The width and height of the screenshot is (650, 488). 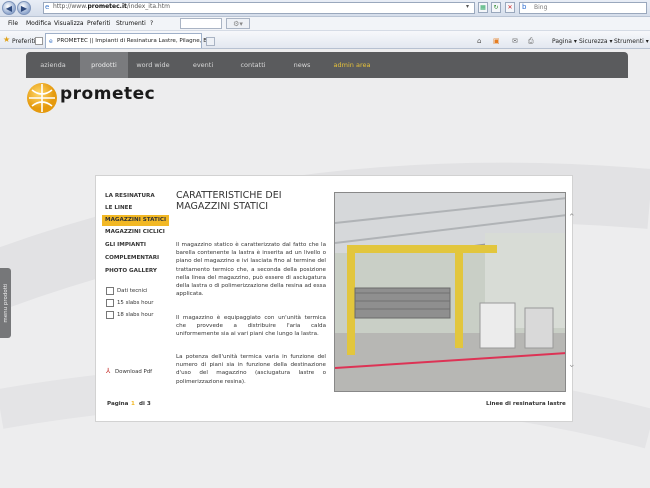 I want to click on checkbox-label-18-slabs: 18 slabs hour, so click(x=135, y=315).